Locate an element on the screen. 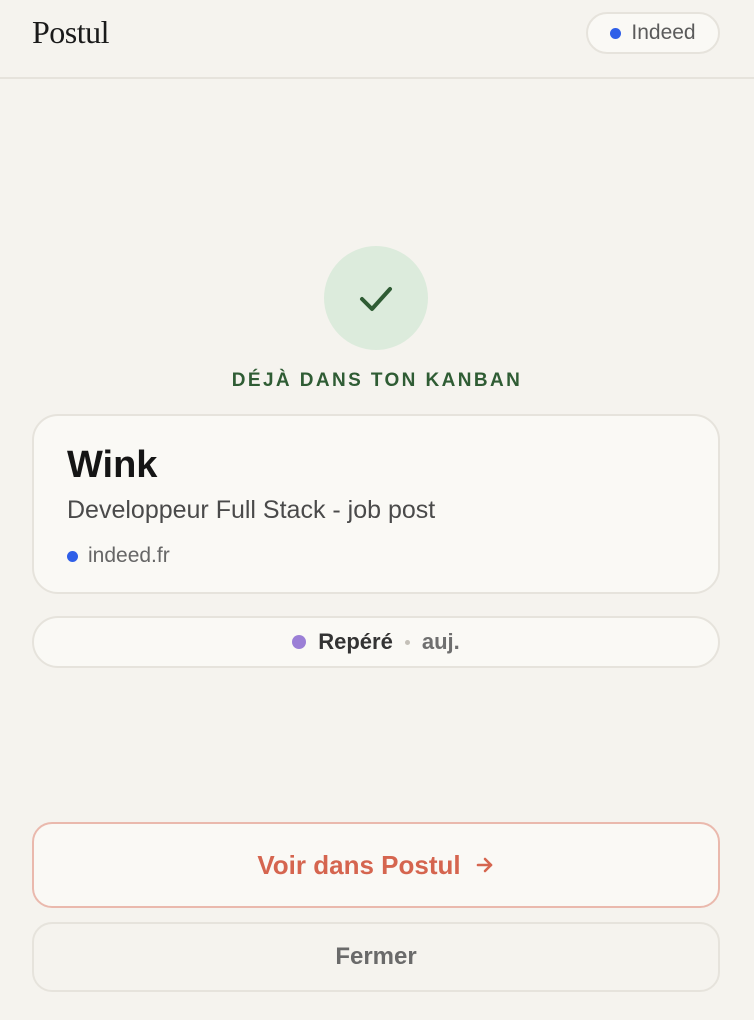  separator-dot-icon is located at coordinates (407, 642).